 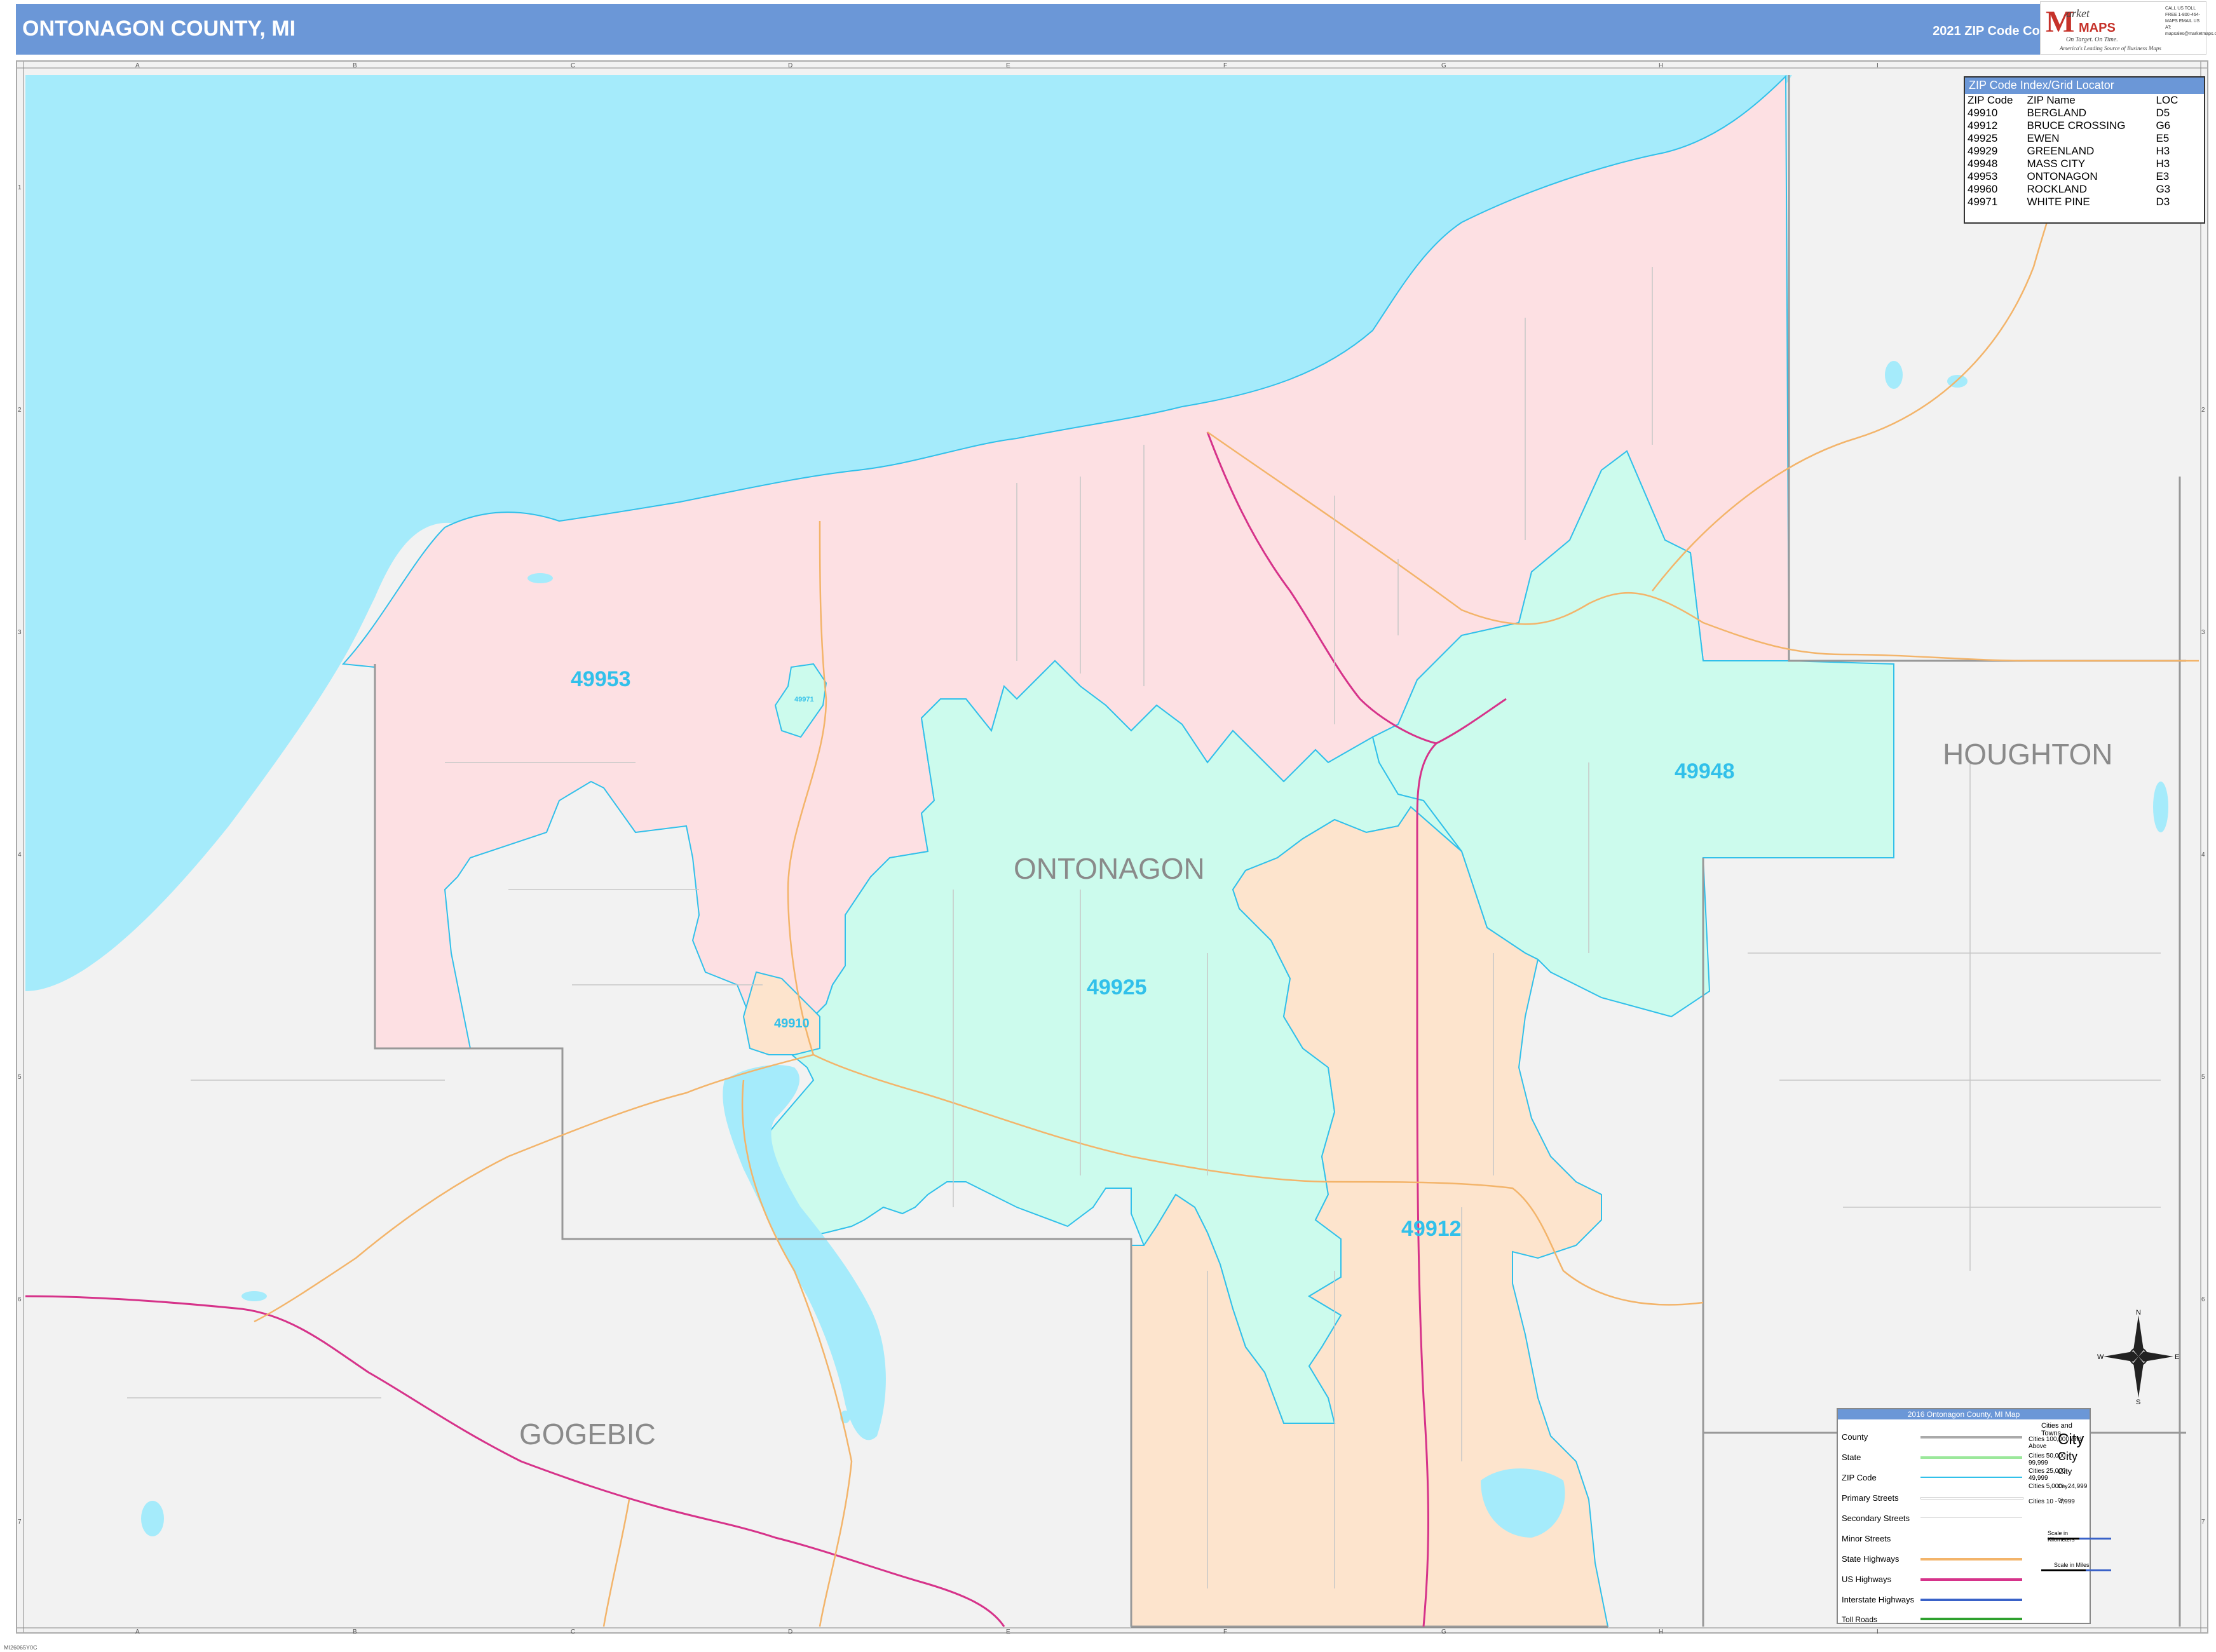 I want to click on legend-toll-label: Toll Roads, so click(x=1860, y=1619).